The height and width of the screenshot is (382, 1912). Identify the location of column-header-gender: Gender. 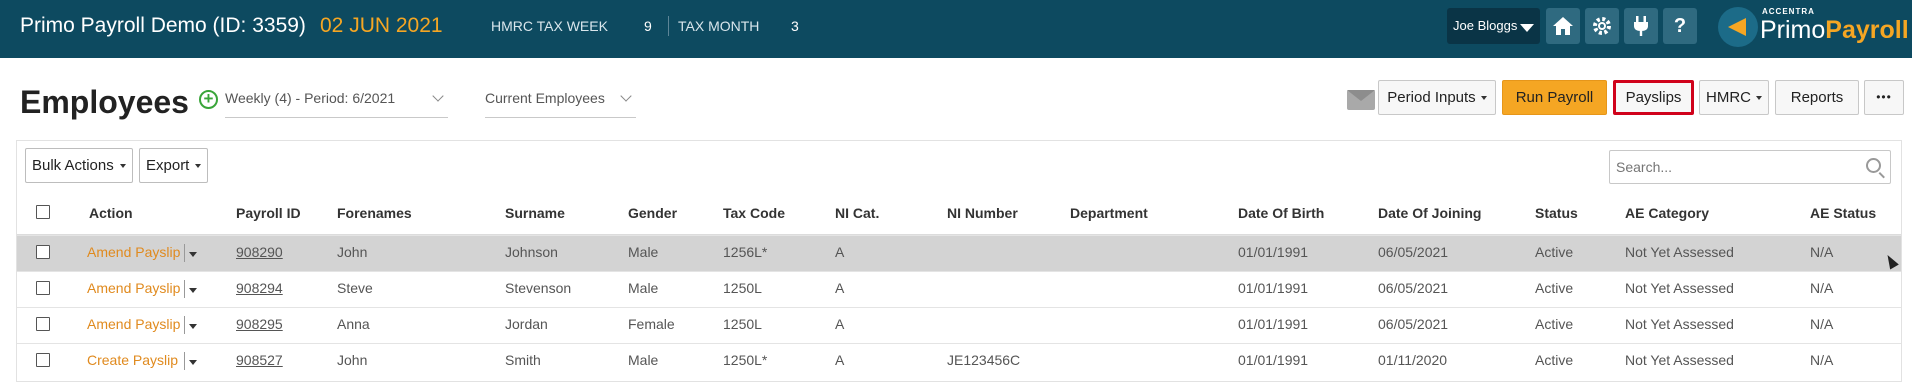
(652, 213).